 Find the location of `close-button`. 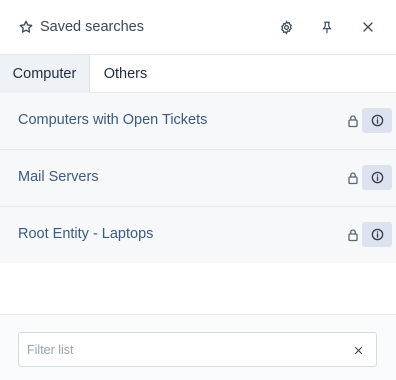

close-button is located at coordinates (368, 27).